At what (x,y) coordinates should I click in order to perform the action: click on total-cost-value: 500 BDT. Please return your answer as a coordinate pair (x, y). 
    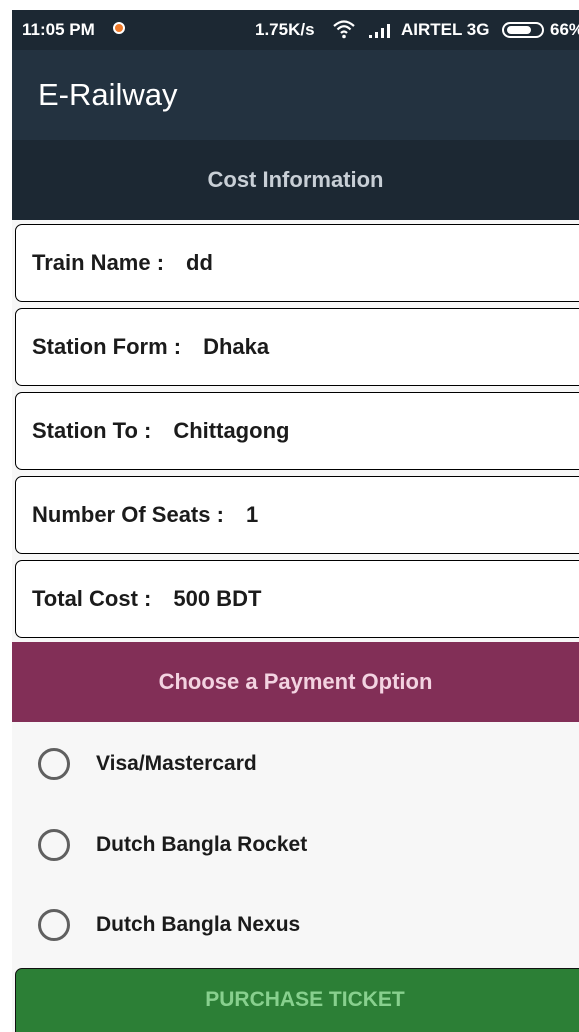
    Looking at the image, I should click on (217, 598).